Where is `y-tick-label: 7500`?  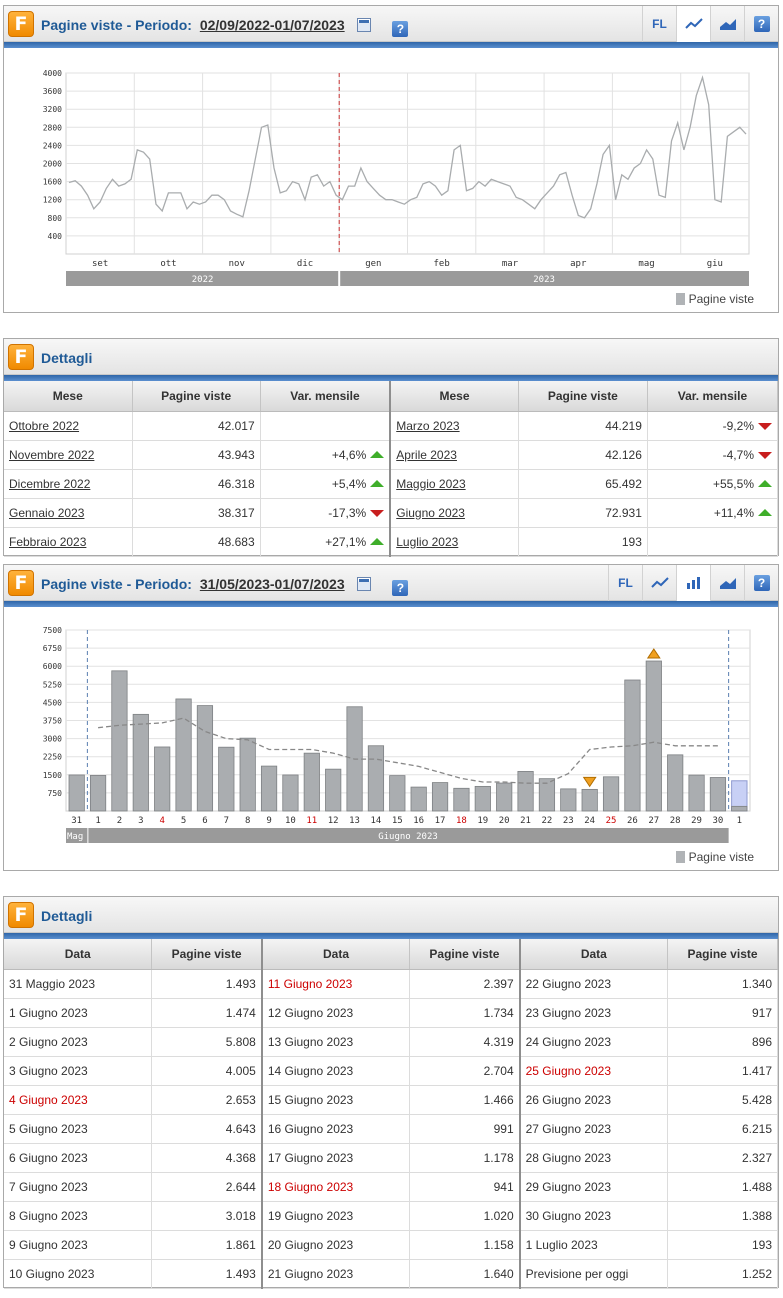
y-tick-label: 7500 is located at coordinates (52, 630).